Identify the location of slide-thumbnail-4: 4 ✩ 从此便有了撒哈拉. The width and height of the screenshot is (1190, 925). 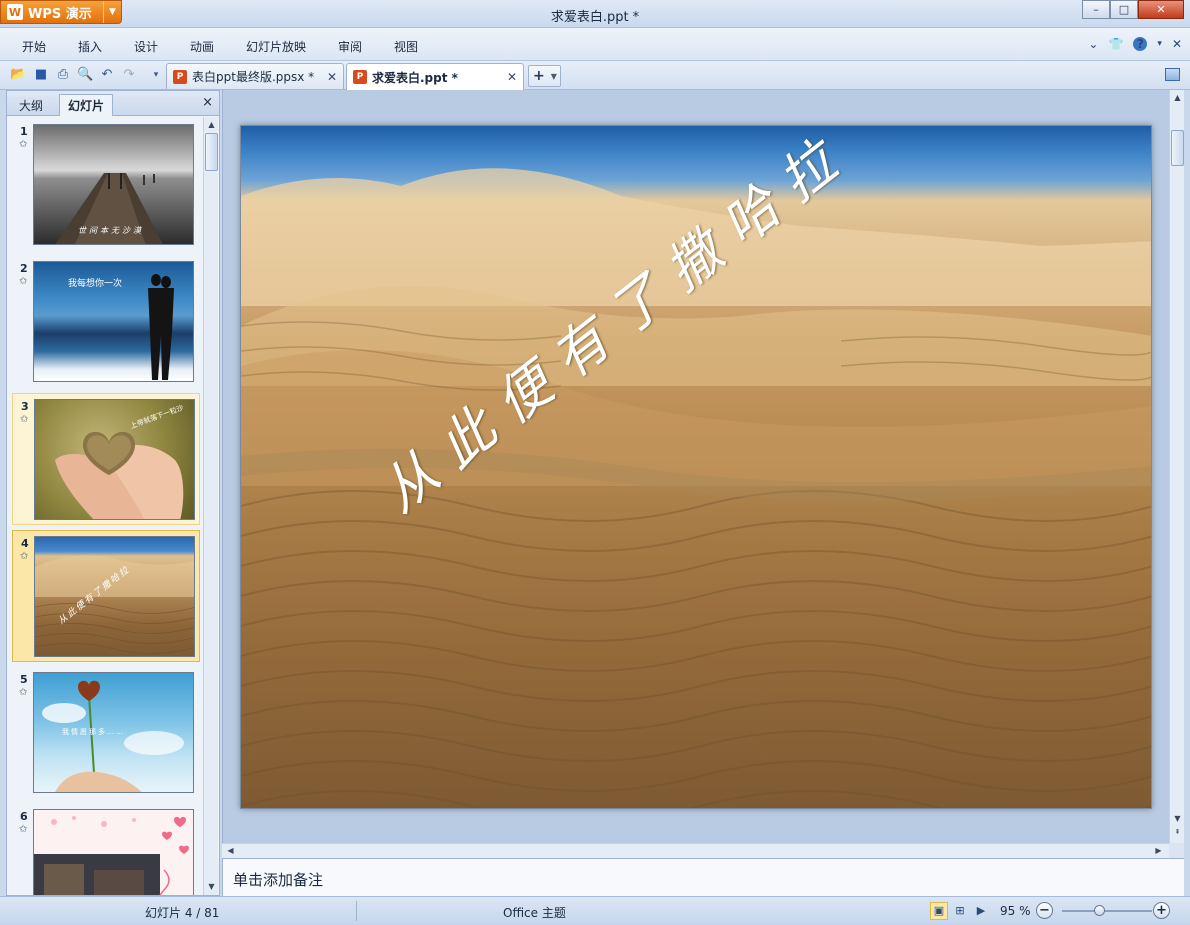
(106, 596).